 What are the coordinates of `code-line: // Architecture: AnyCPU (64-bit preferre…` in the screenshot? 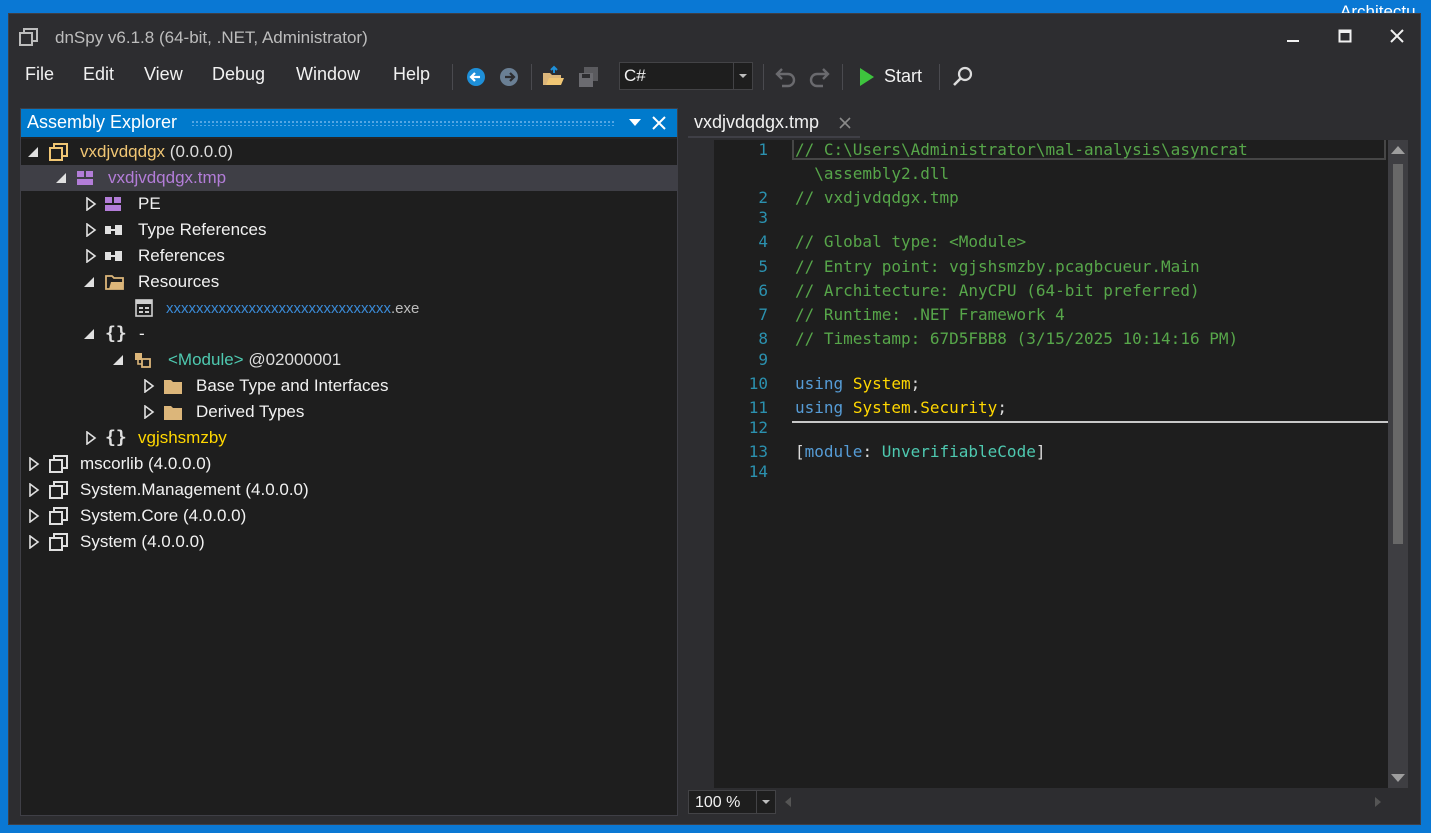 It's located at (997, 290).